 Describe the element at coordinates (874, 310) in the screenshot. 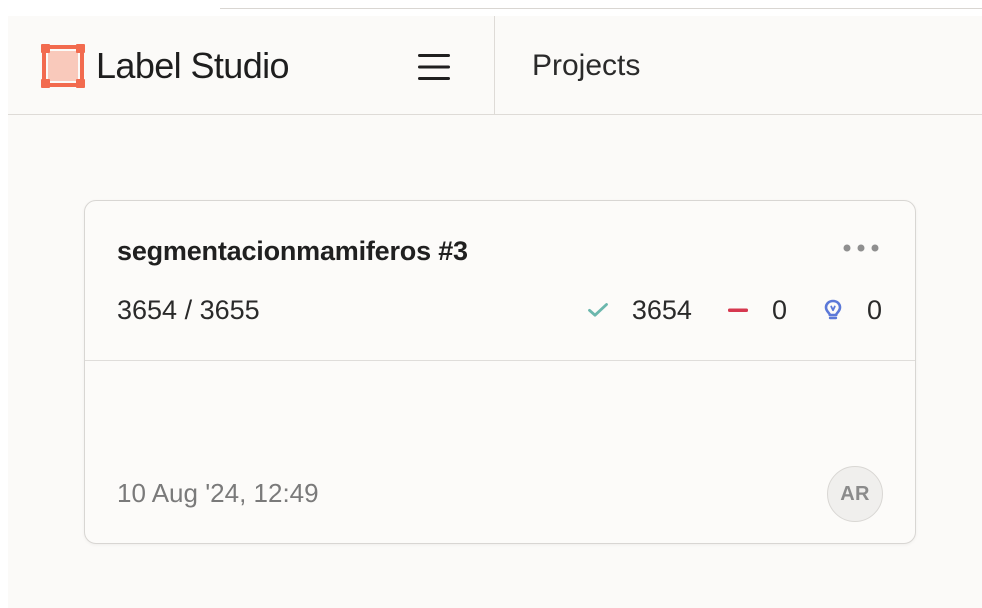

I see `predictions-count: 0` at that location.